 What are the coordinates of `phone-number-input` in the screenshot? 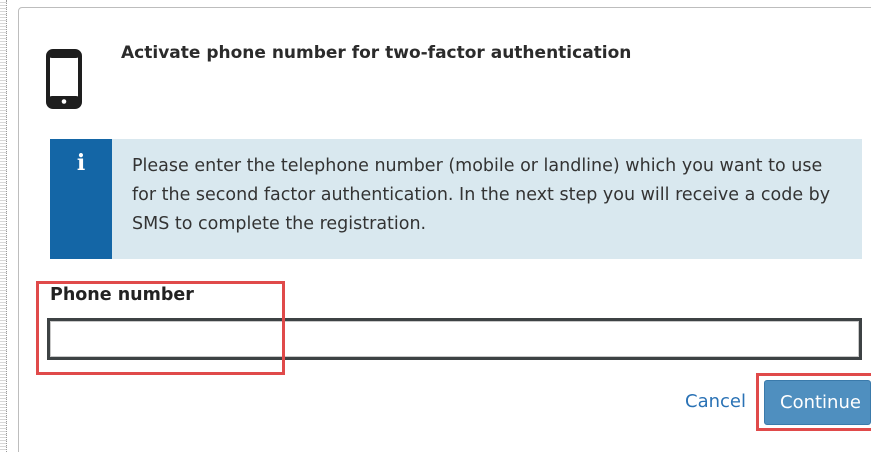 It's located at (454, 339).